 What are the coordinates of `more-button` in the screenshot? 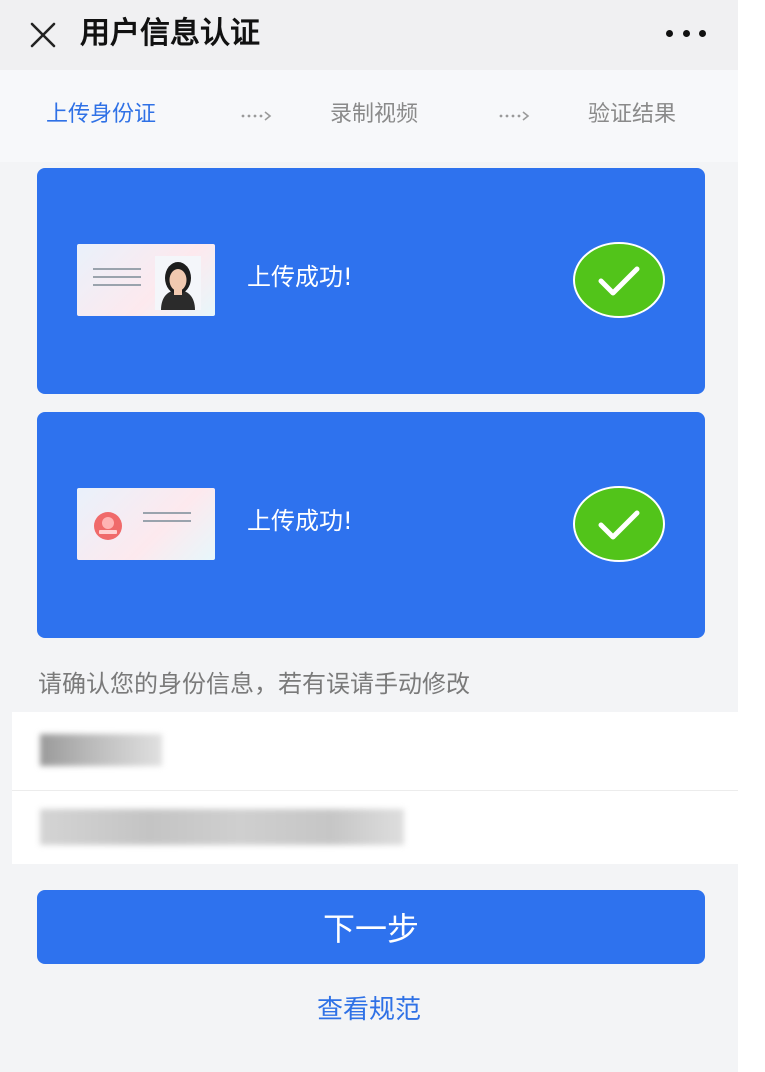 It's located at (686, 33).